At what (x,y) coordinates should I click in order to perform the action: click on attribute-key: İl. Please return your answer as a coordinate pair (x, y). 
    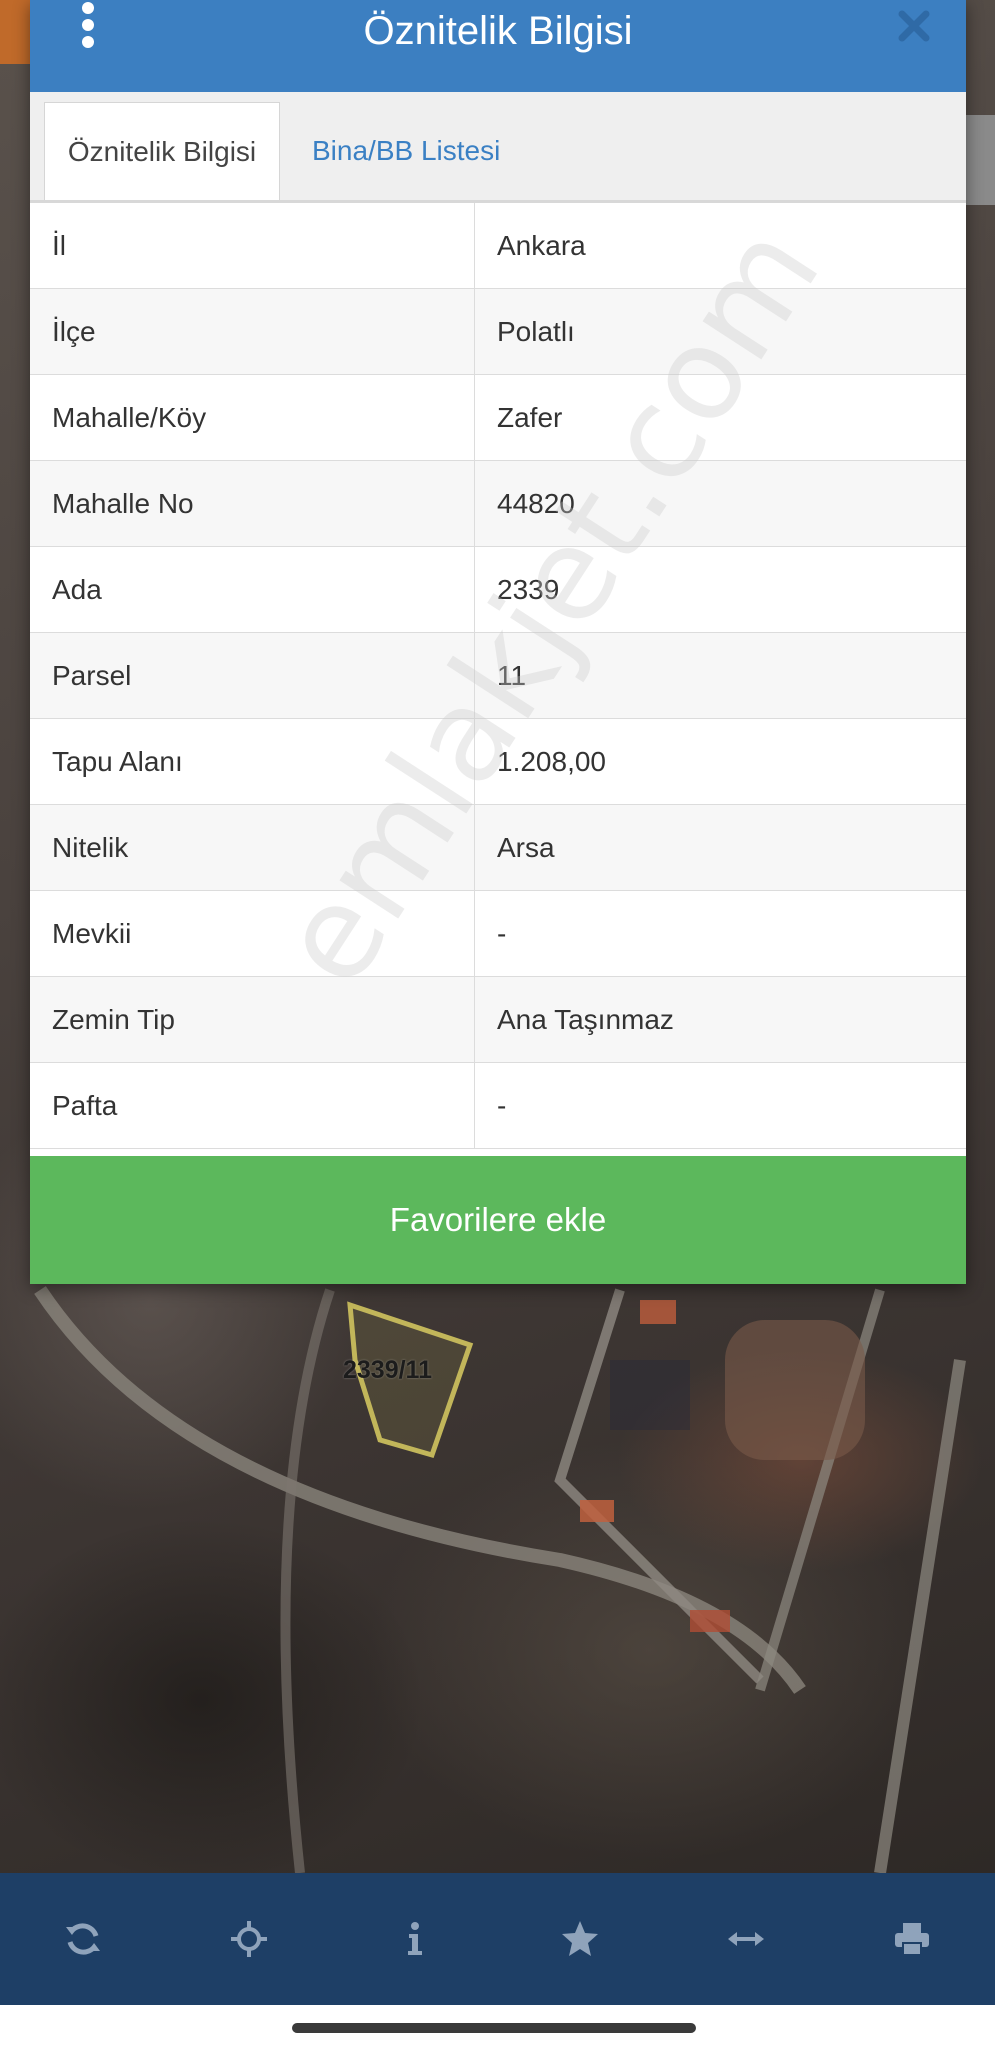
    Looking at the image, I should click on (252, 245).